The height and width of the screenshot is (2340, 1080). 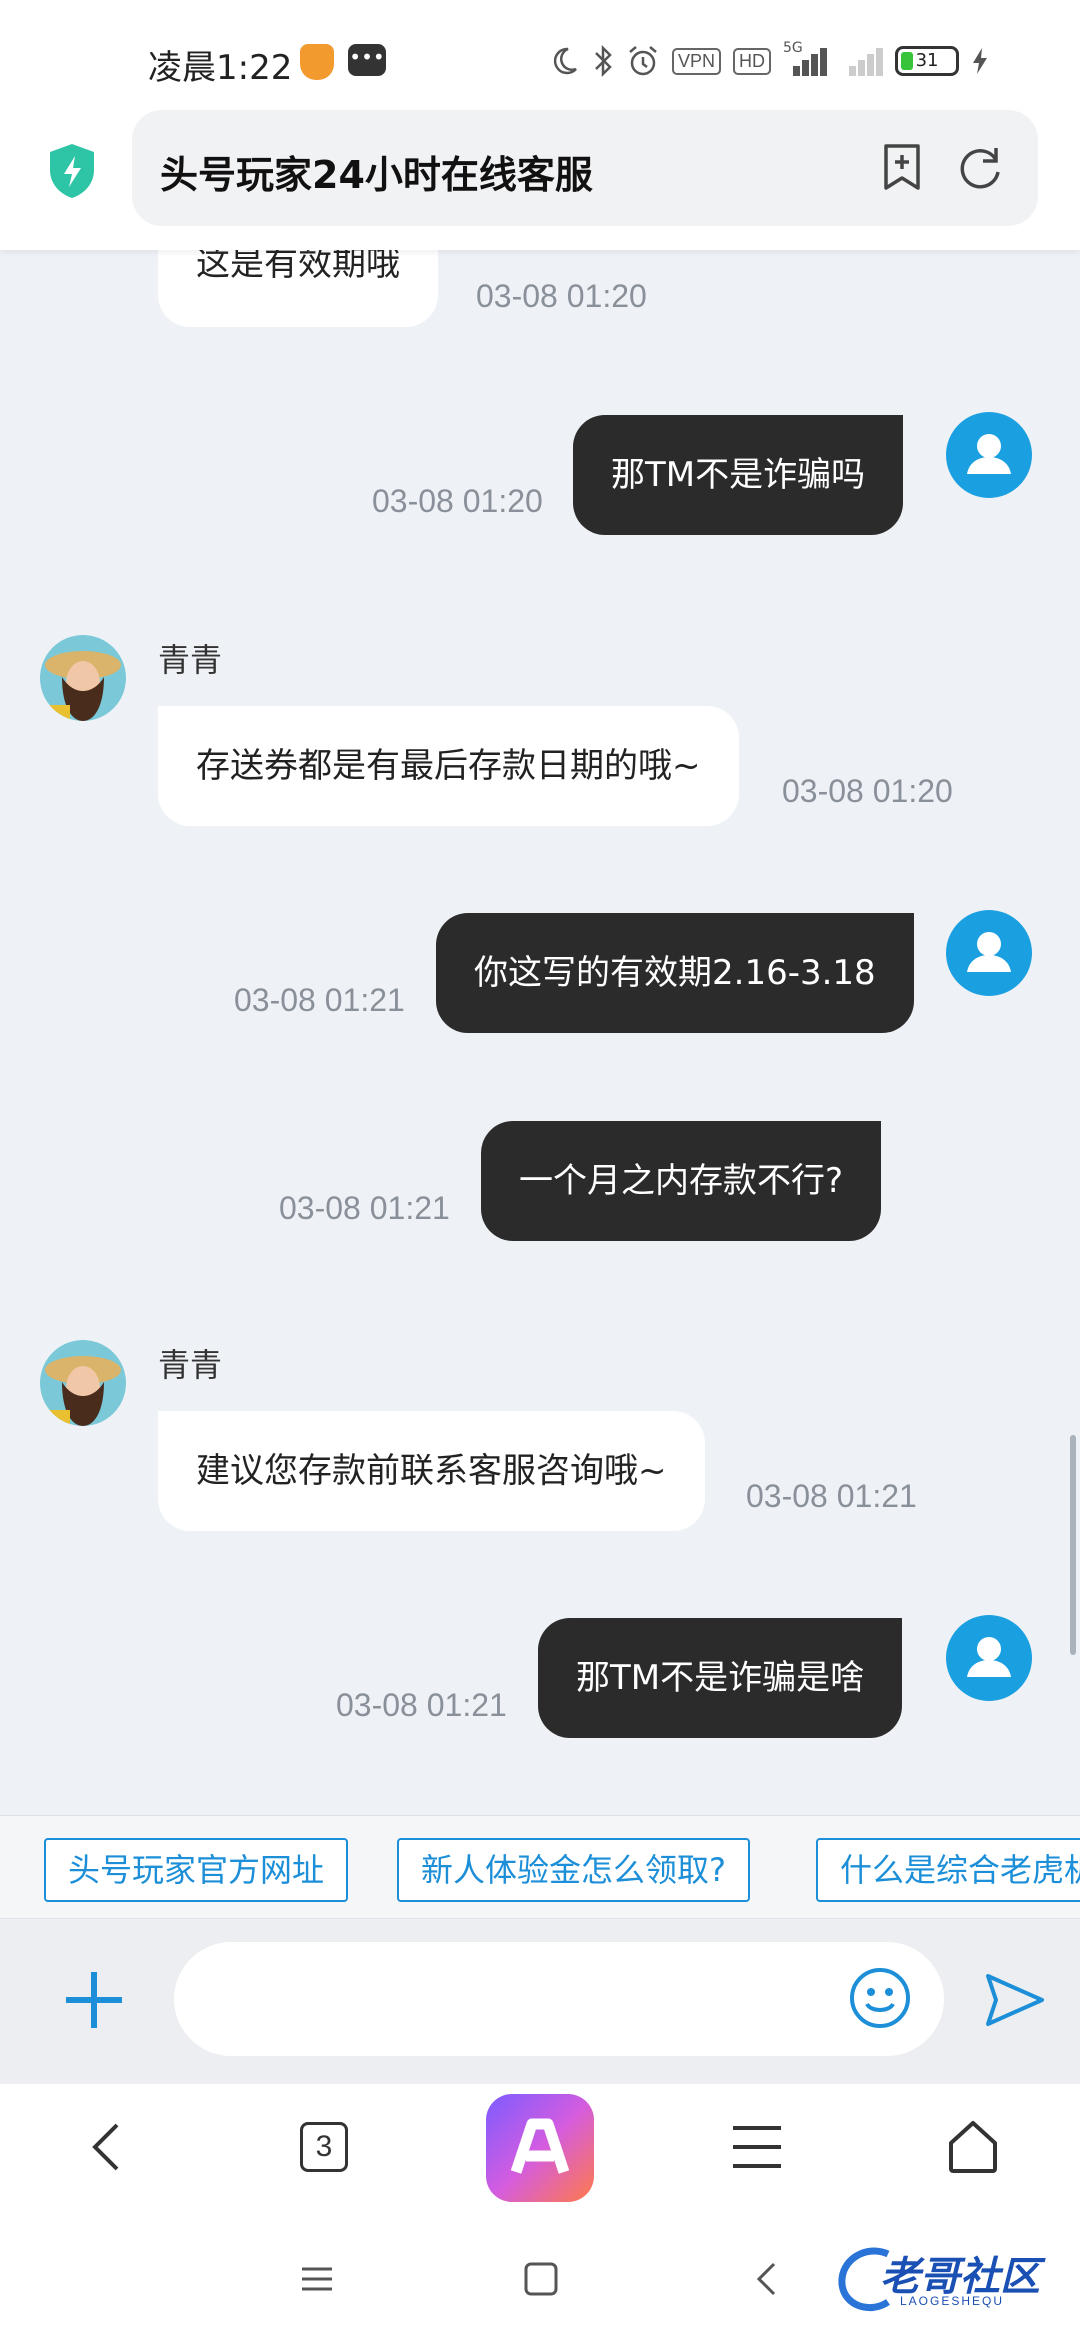 What do you see at coordinates (220, 68) in the screenshot?
I see `status-time: 凌晨1:22` at bounding box center [220, 68].